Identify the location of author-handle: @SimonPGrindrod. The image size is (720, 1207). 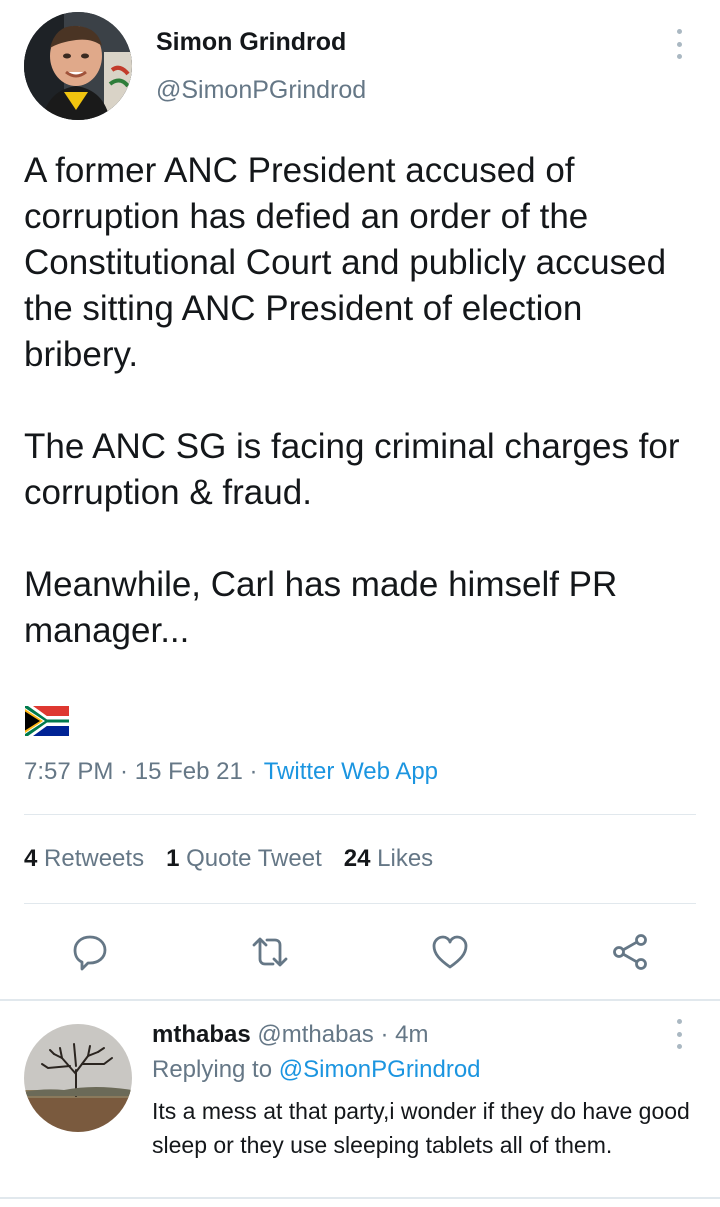
(261, 90).